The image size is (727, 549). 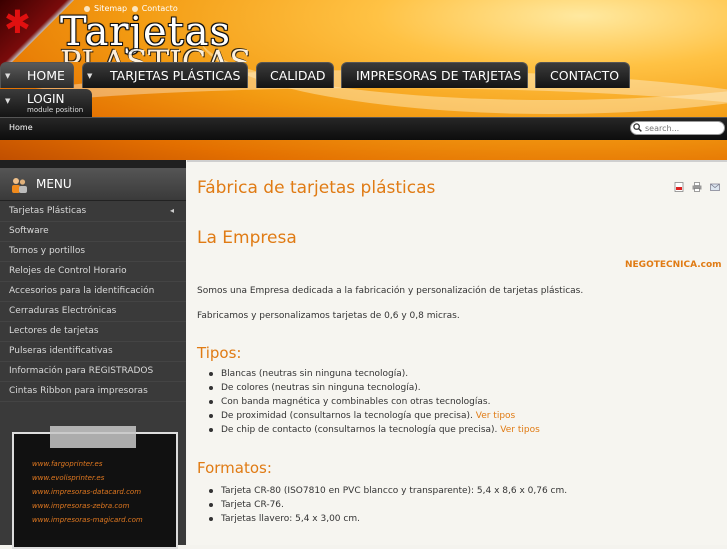 I want to click on sidebar-item-lectores: Lectores de tarjetas, so click(x=93, y=332).